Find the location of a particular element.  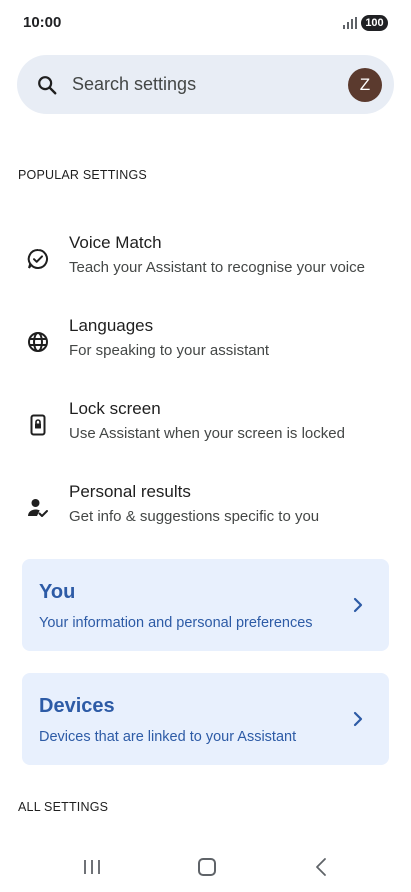

setting-title: Languages is located at coordinates (111, 325).